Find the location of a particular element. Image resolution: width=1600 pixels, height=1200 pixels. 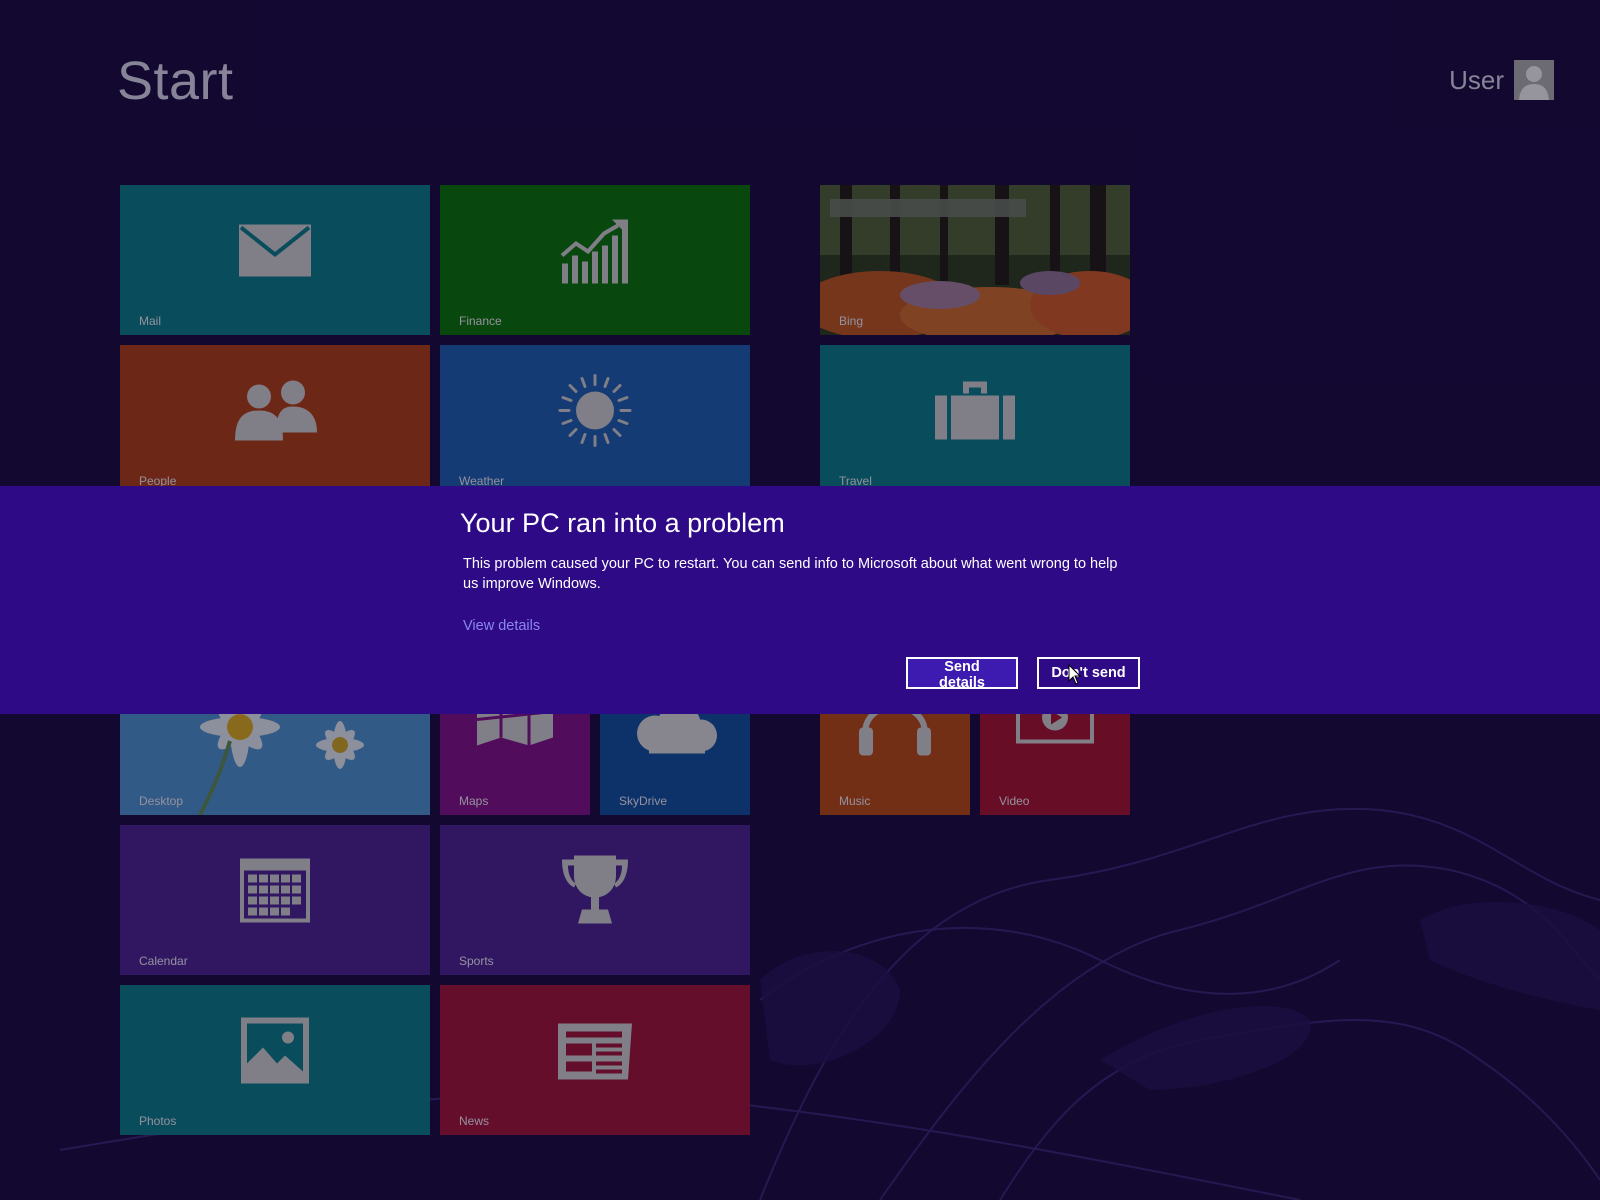

tile-mail: Mail is located at coordinates (275, 260).